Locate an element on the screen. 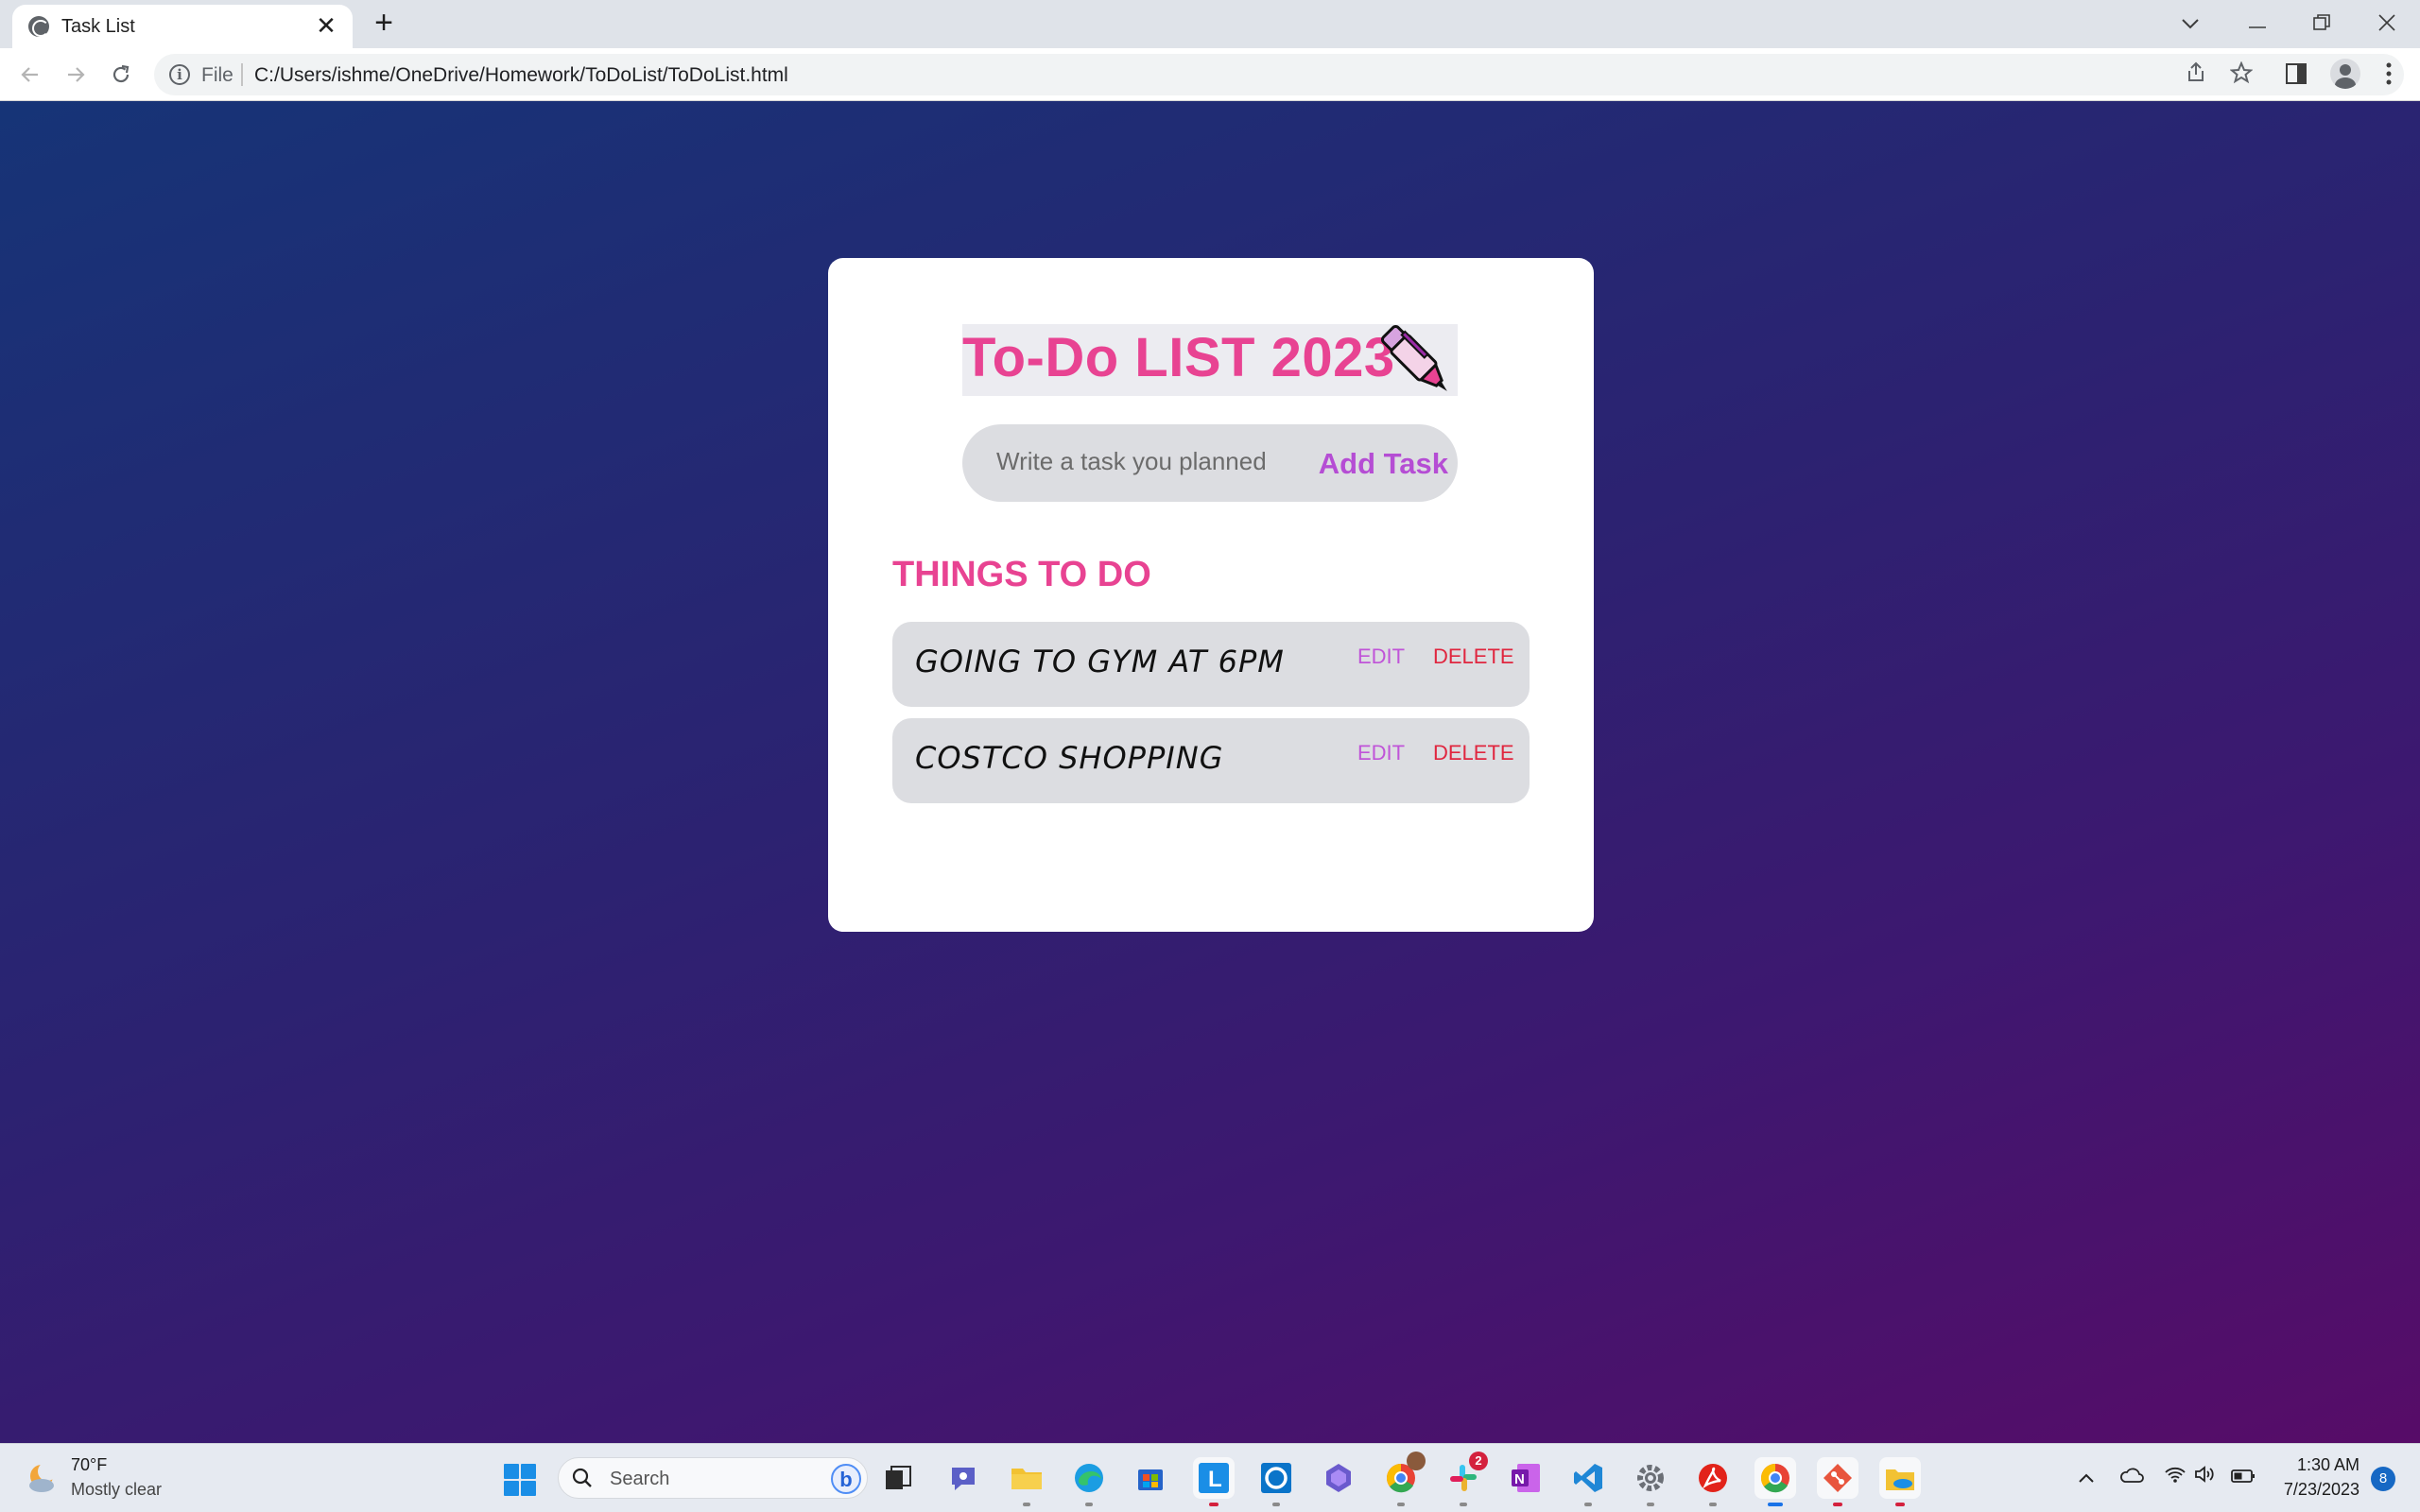 The height and width of the screenshot is (1512, 2420). tab-close-icon: ✕ is located at coordinates (326, 25).